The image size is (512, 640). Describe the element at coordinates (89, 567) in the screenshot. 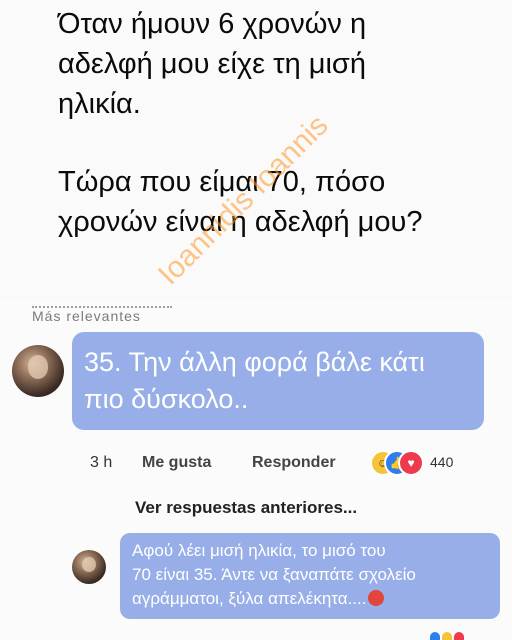

I see `reply-avatar` at that location.